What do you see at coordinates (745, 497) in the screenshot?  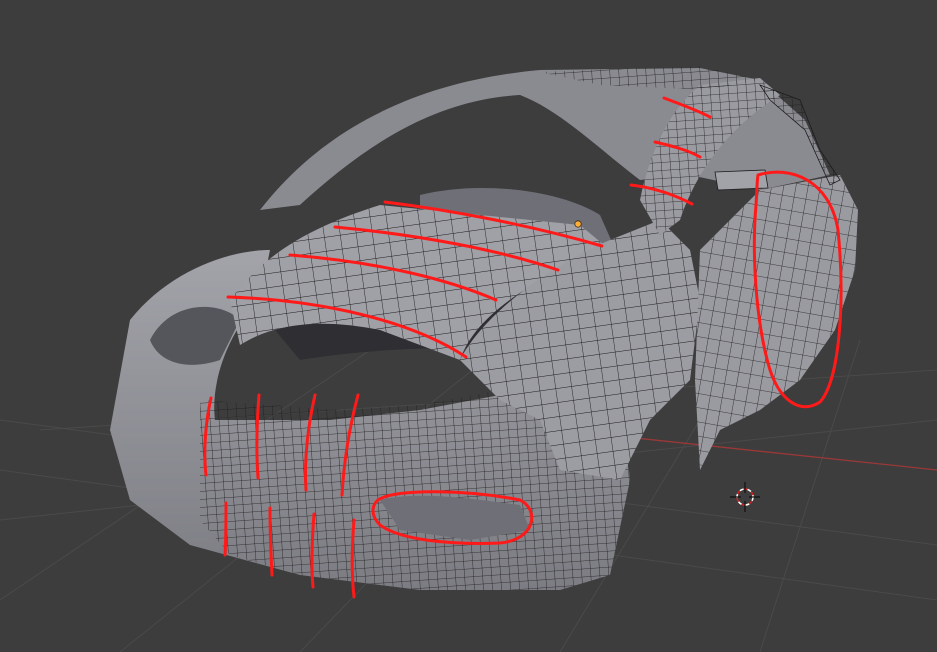 I see `3d-cursor-icon` at bounding box center [745, 497].